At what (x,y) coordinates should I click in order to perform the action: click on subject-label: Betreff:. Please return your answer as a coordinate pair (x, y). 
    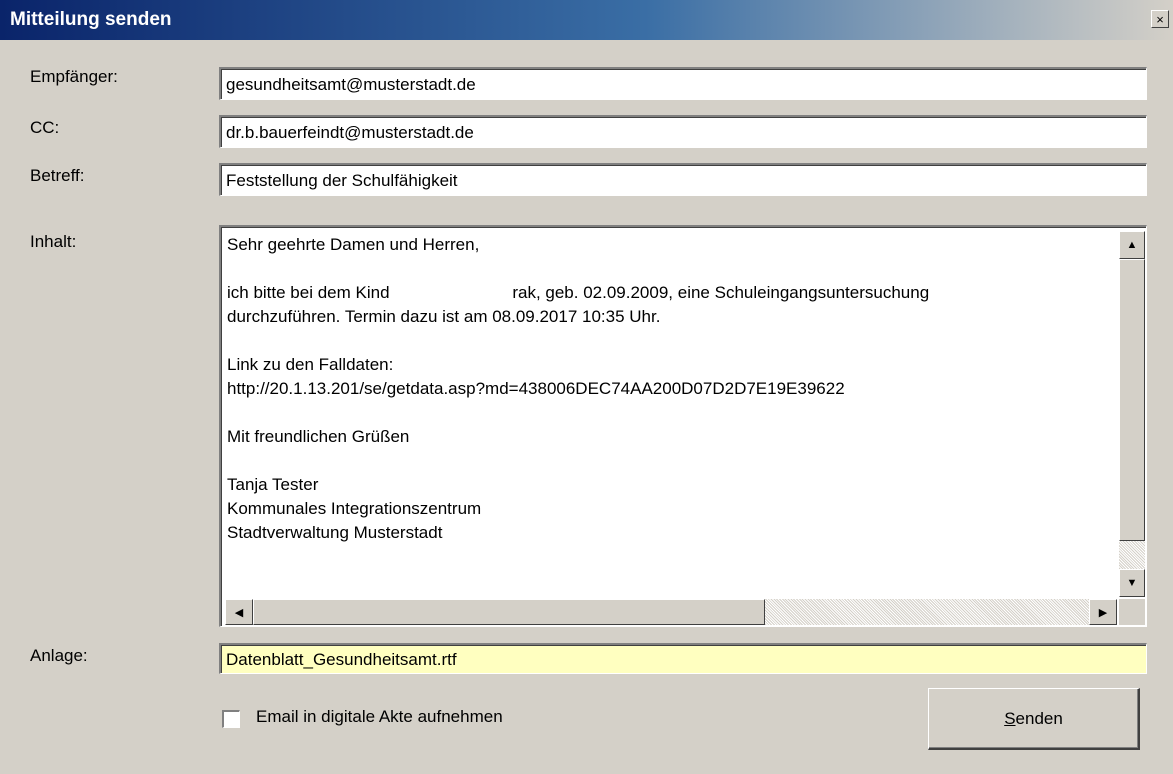
    Looking at the image, I should click on (57, 175).